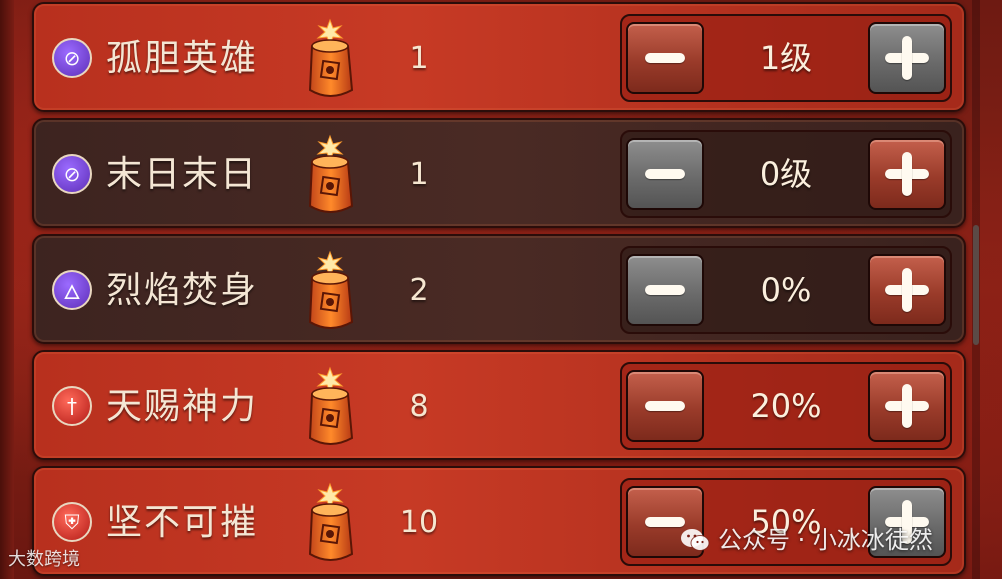 The height and width of the screenshot is (579, 1002). I want to click on level-stepper: 0级, so click(786, 174).